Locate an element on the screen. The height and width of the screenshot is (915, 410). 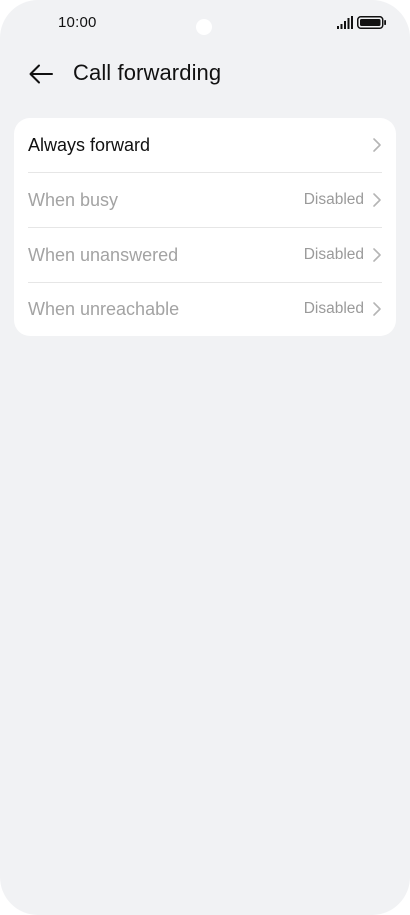
option-label: Always forward is located at coordinates (89, 144).